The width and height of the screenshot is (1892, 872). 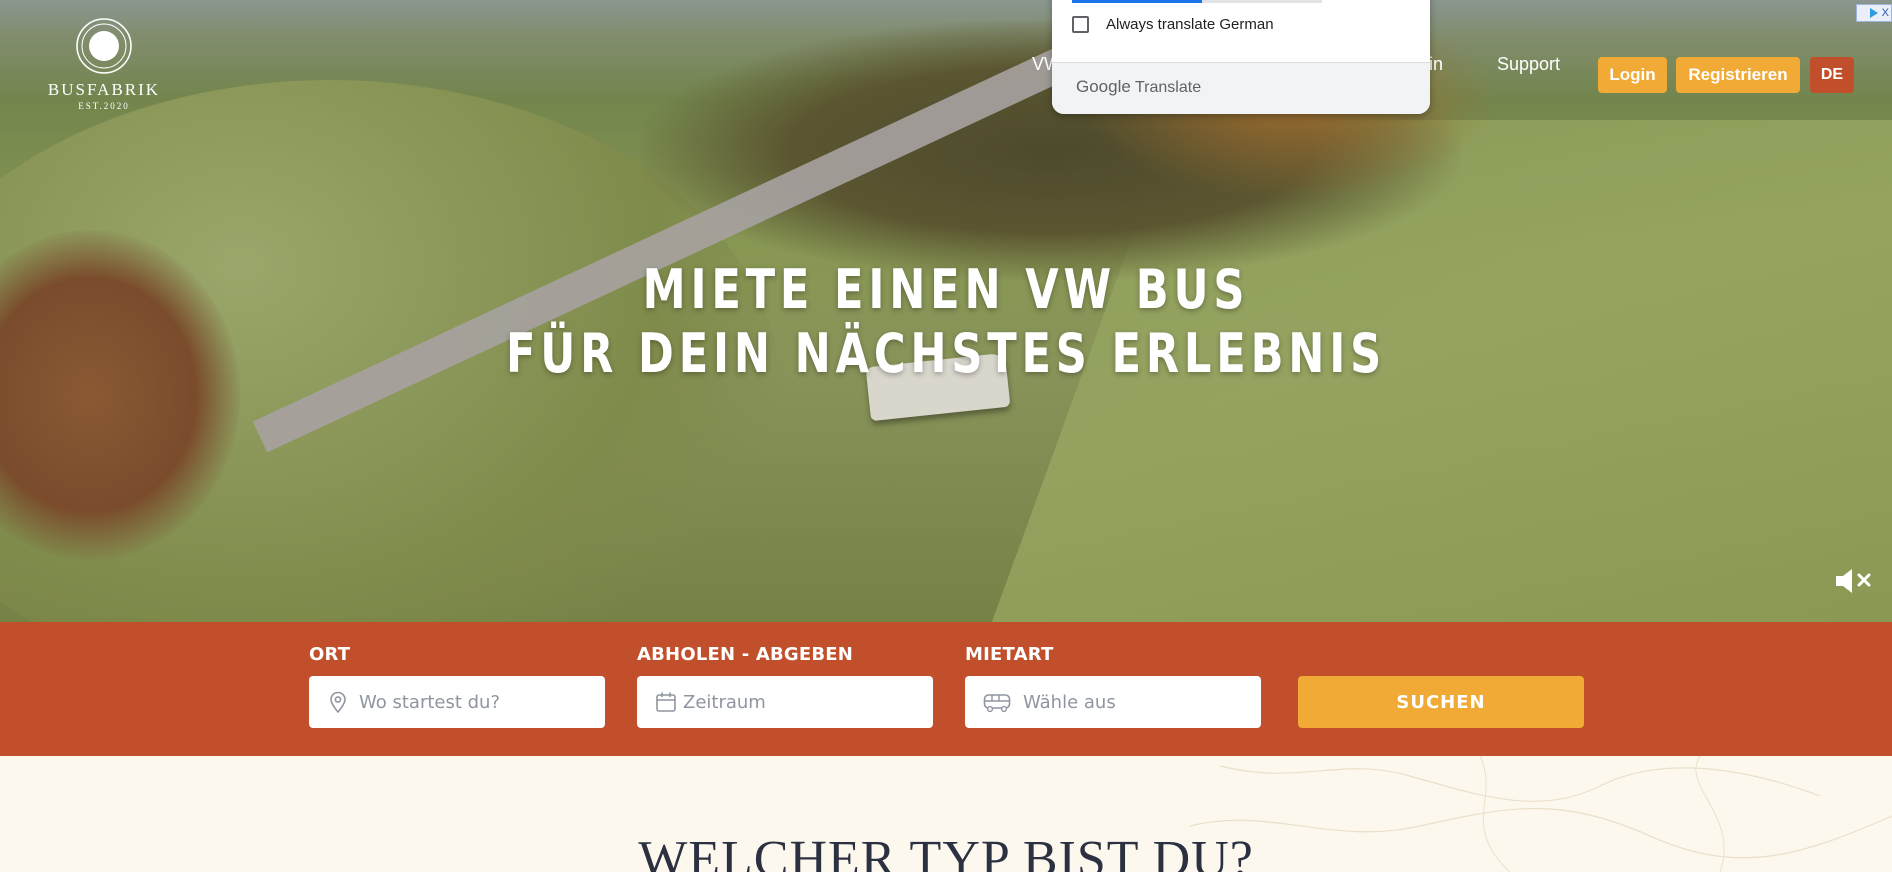 I want to click on site-logo: BUSFABRIK EST.2020, so click(x=104, y=63).